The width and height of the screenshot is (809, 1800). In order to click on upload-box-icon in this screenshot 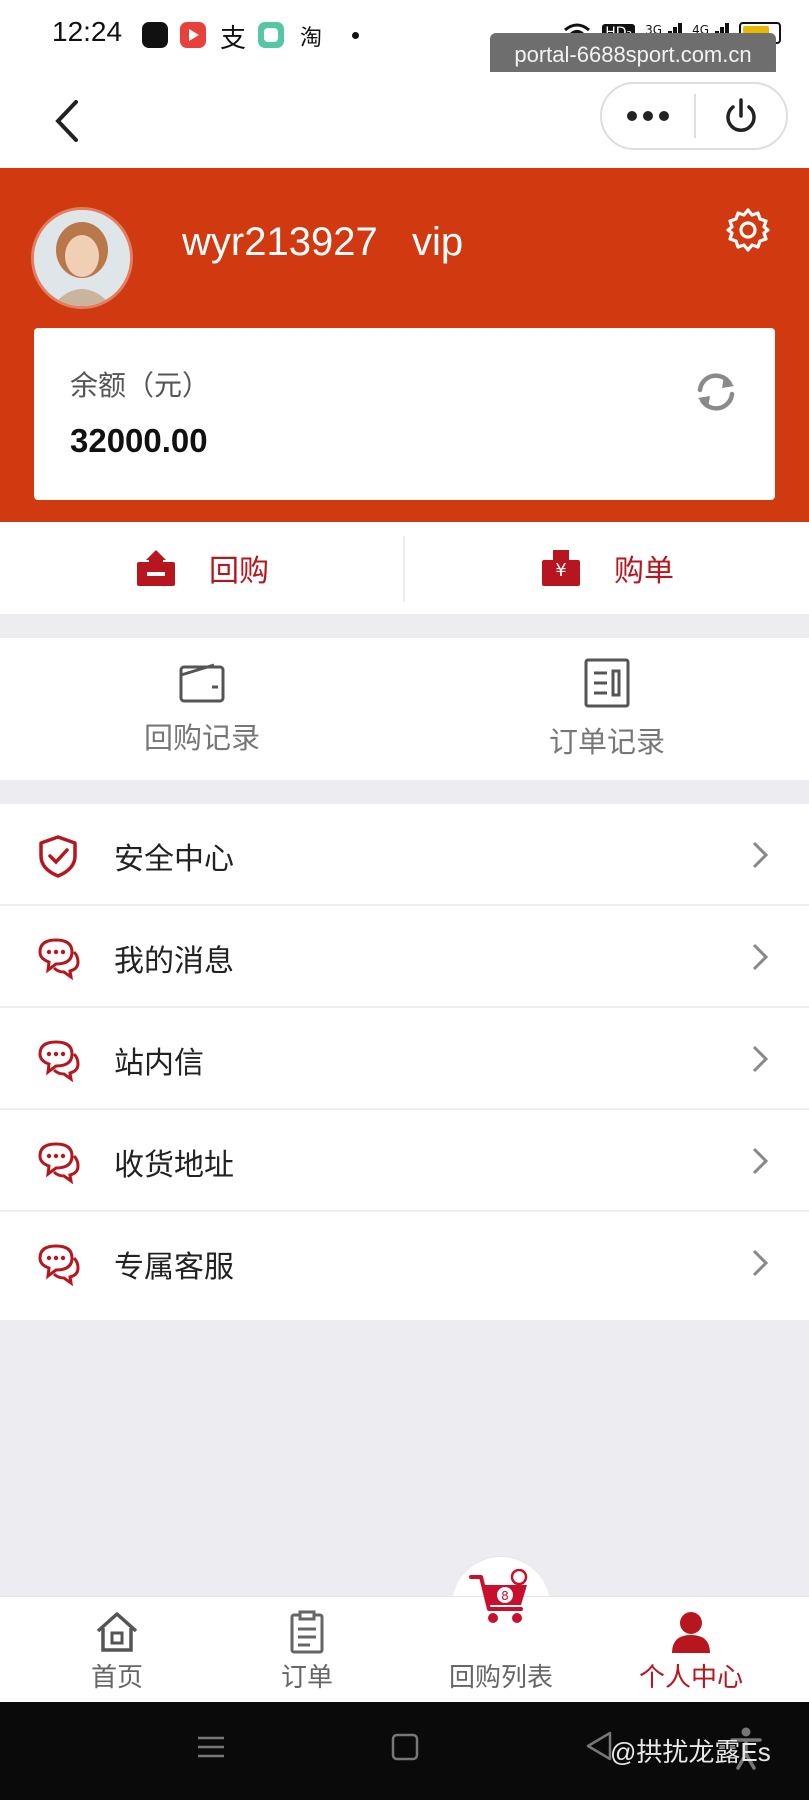, I will do `click(156, 568)`.